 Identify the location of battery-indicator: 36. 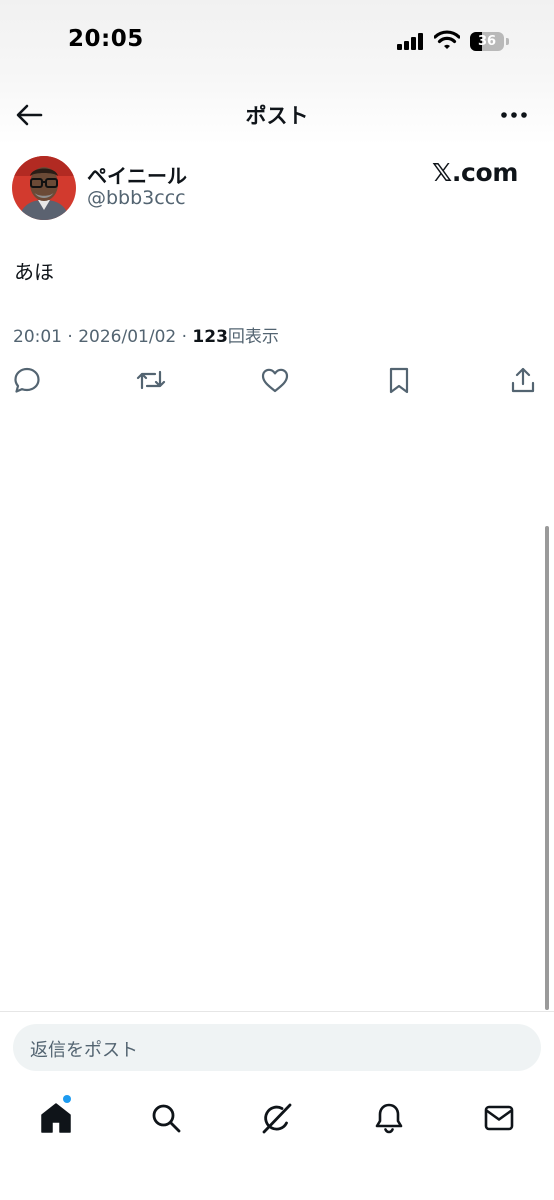
(487, 41).